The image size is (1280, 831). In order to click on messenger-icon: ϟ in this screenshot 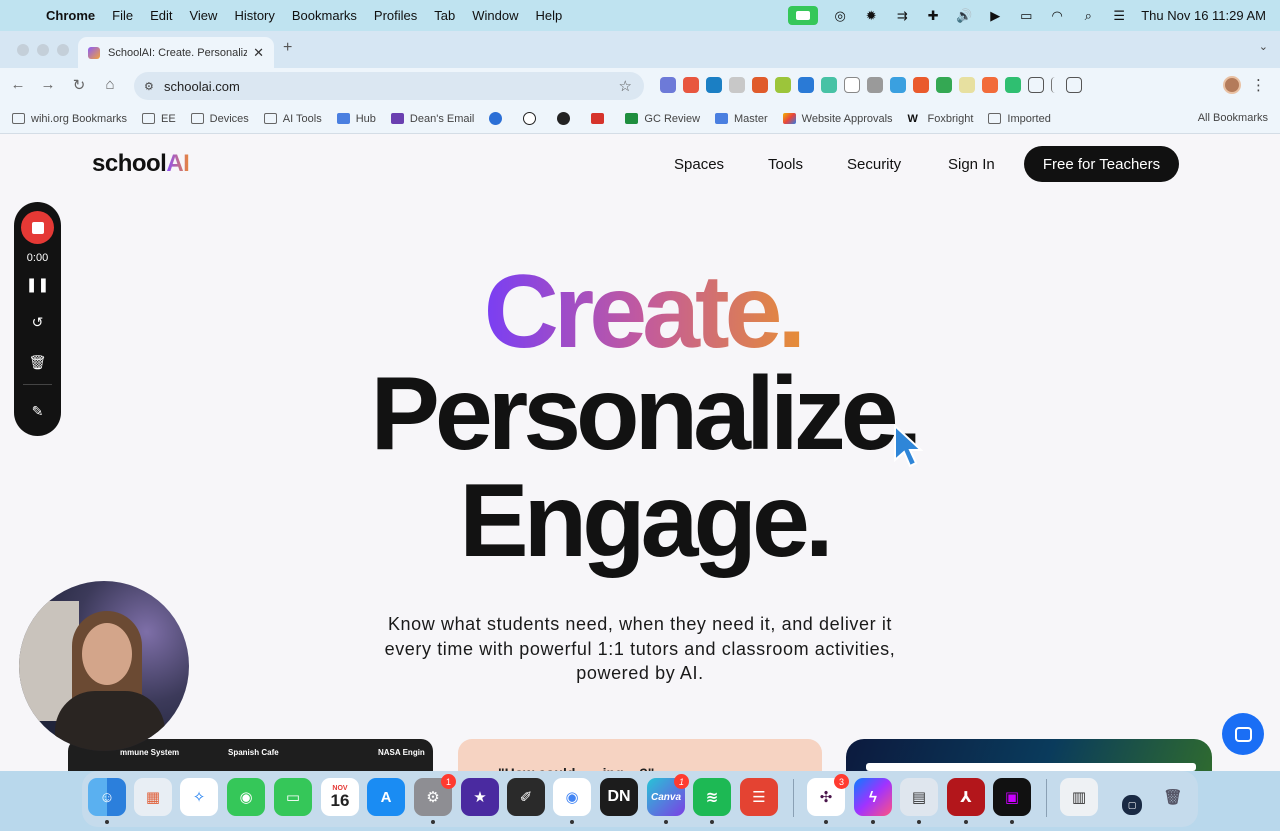, I will do `click(873, 797)`.